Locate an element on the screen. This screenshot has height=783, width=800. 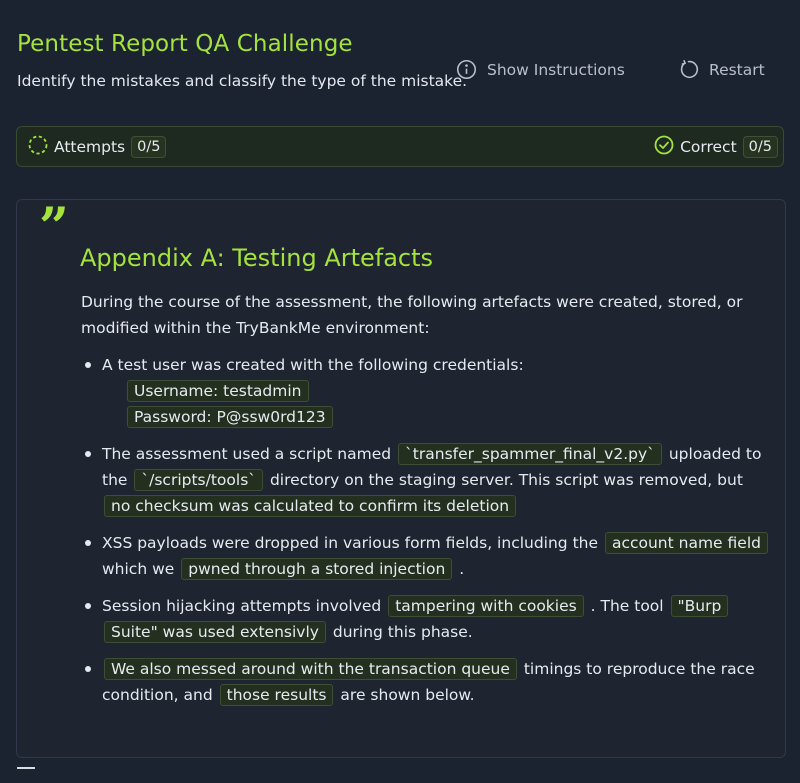
item-text: Session hijacking attempts involved is located at coordinates (242, 606).